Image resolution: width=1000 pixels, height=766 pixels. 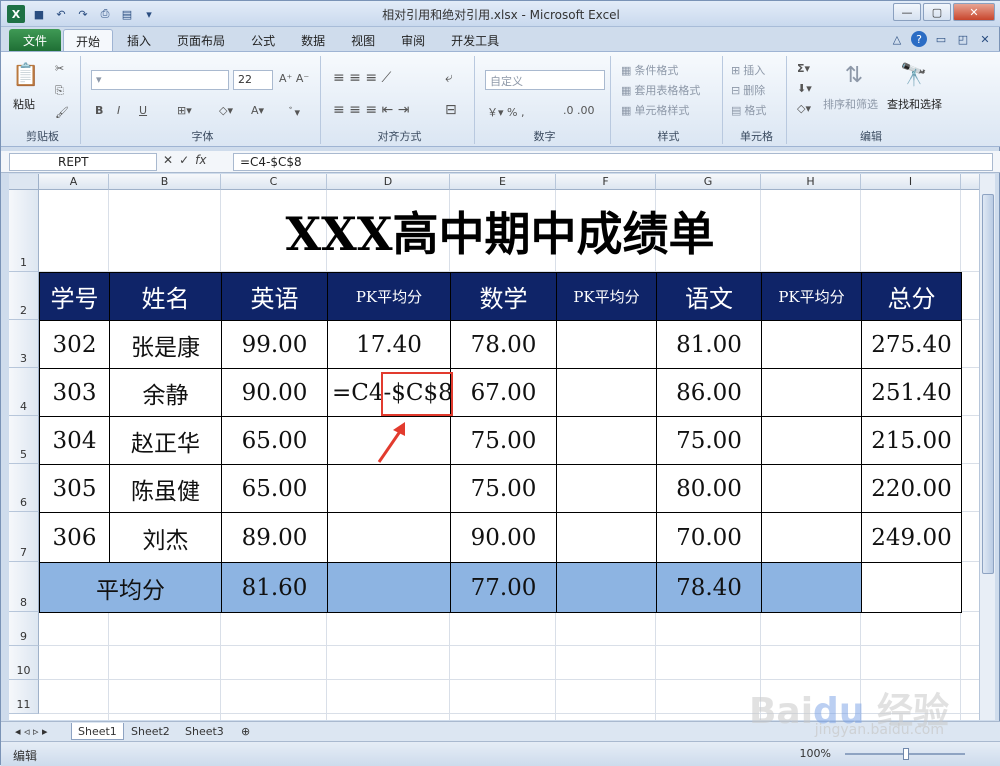 What do you see at coordinates (200, 160) in the screenshot?
I see `insert-function-icon: fx` at bounding box center [200, 160].